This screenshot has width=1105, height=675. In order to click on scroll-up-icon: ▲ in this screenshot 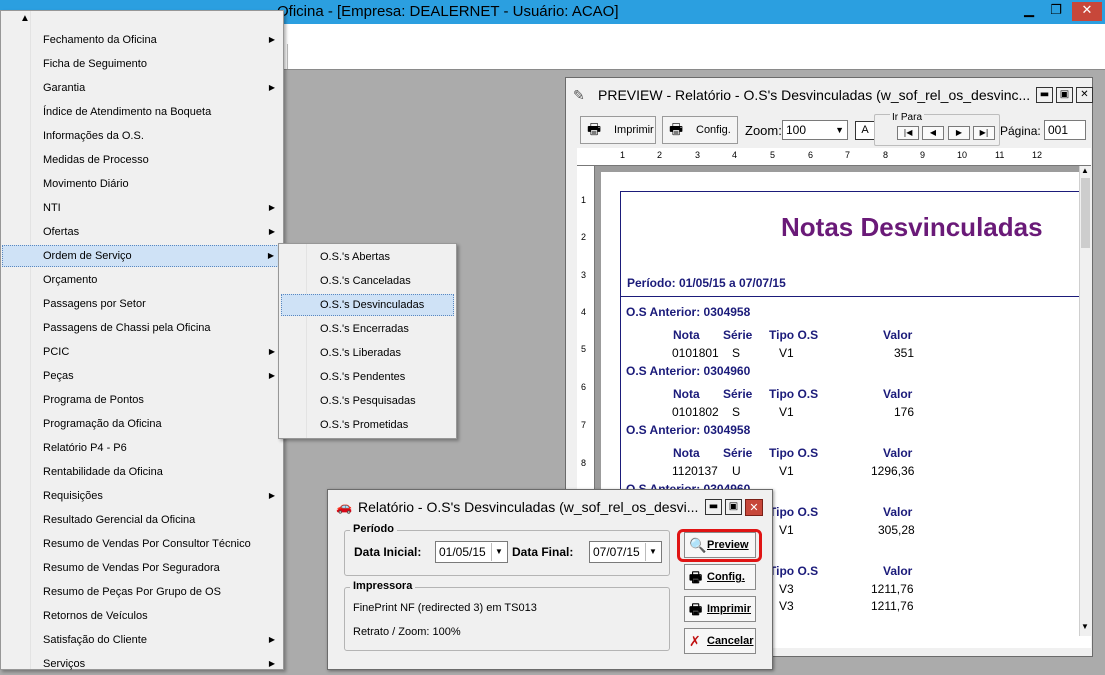, I will do `click(1085, 170)`.